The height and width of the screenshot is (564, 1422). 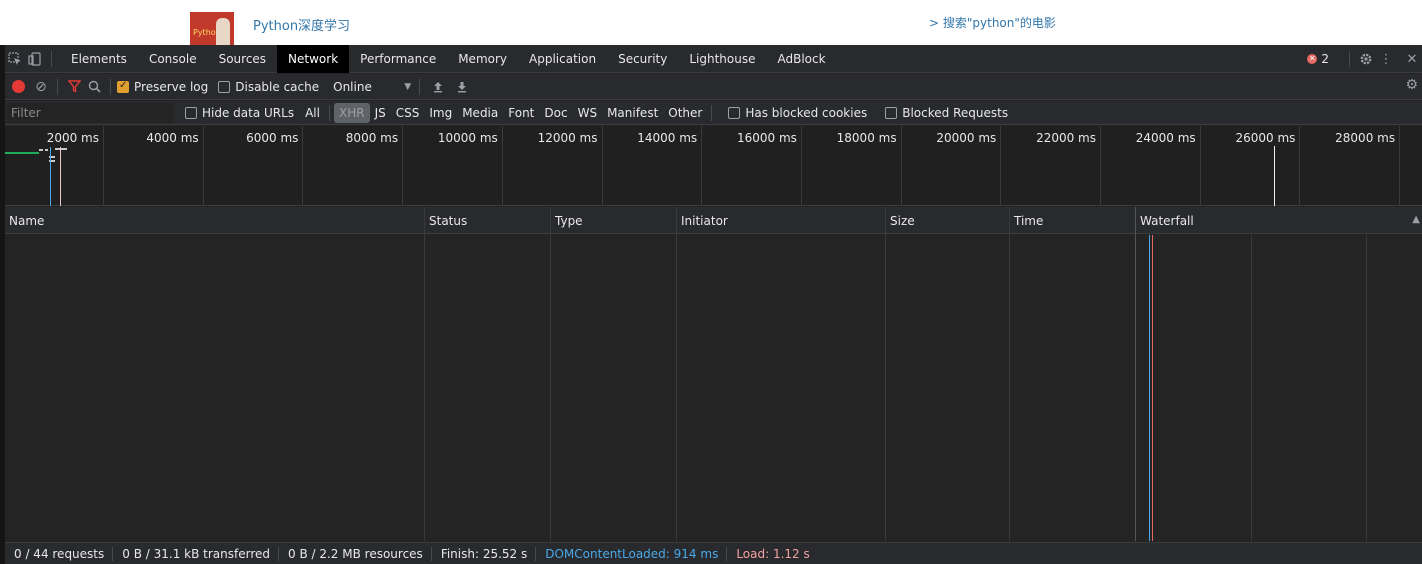 What do you see at coordinates (438, 87) in the screenshot?
I see `import-har-icon` at bounding box center [438, 87].